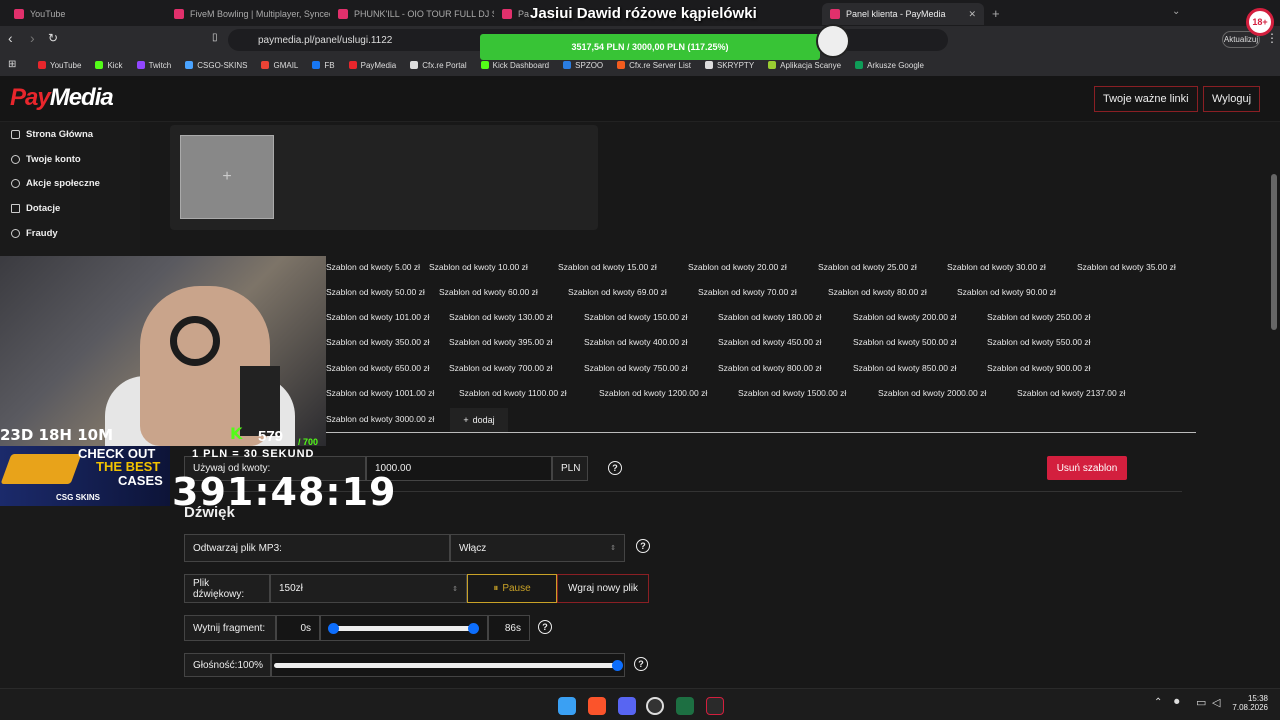  What do you see at coordinates (500, 317) in the screenshot?
I see `template-item: Szablon od kwoty 130.00 zł` at bounding box center [500, 317].